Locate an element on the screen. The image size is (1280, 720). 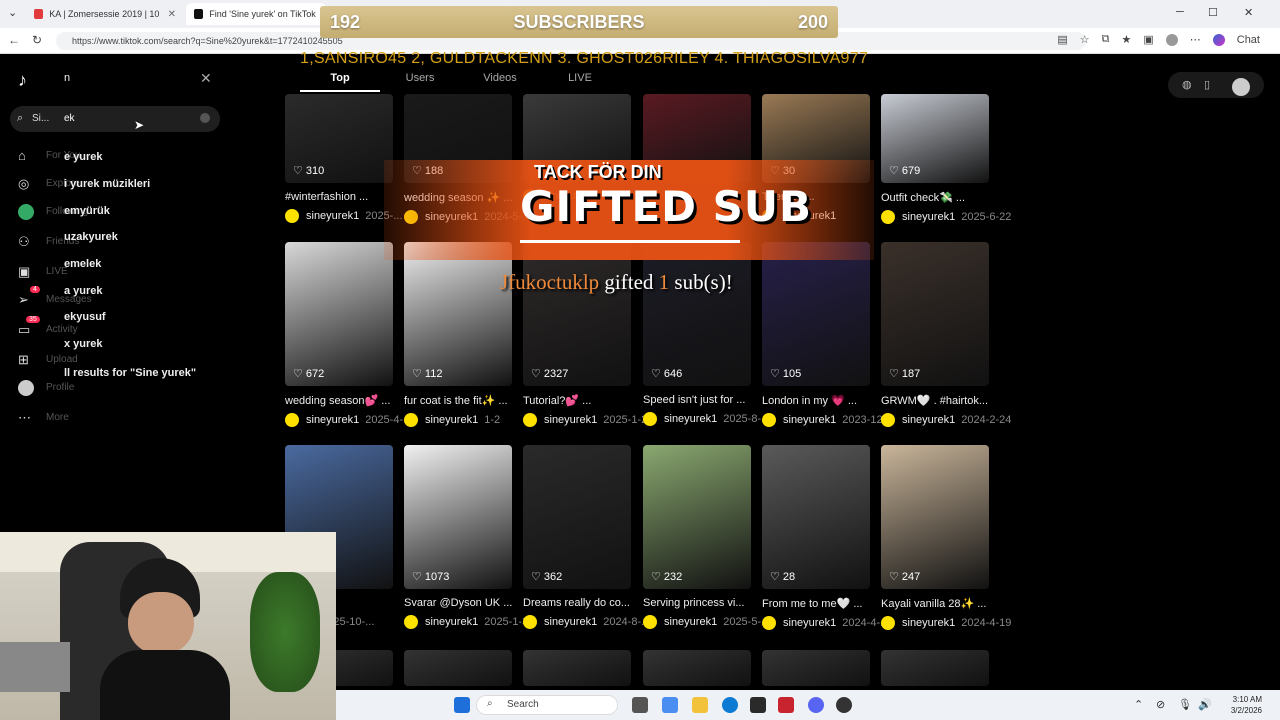
tiktok-logo-icon: ♪ is located at coordinates (27, 80).